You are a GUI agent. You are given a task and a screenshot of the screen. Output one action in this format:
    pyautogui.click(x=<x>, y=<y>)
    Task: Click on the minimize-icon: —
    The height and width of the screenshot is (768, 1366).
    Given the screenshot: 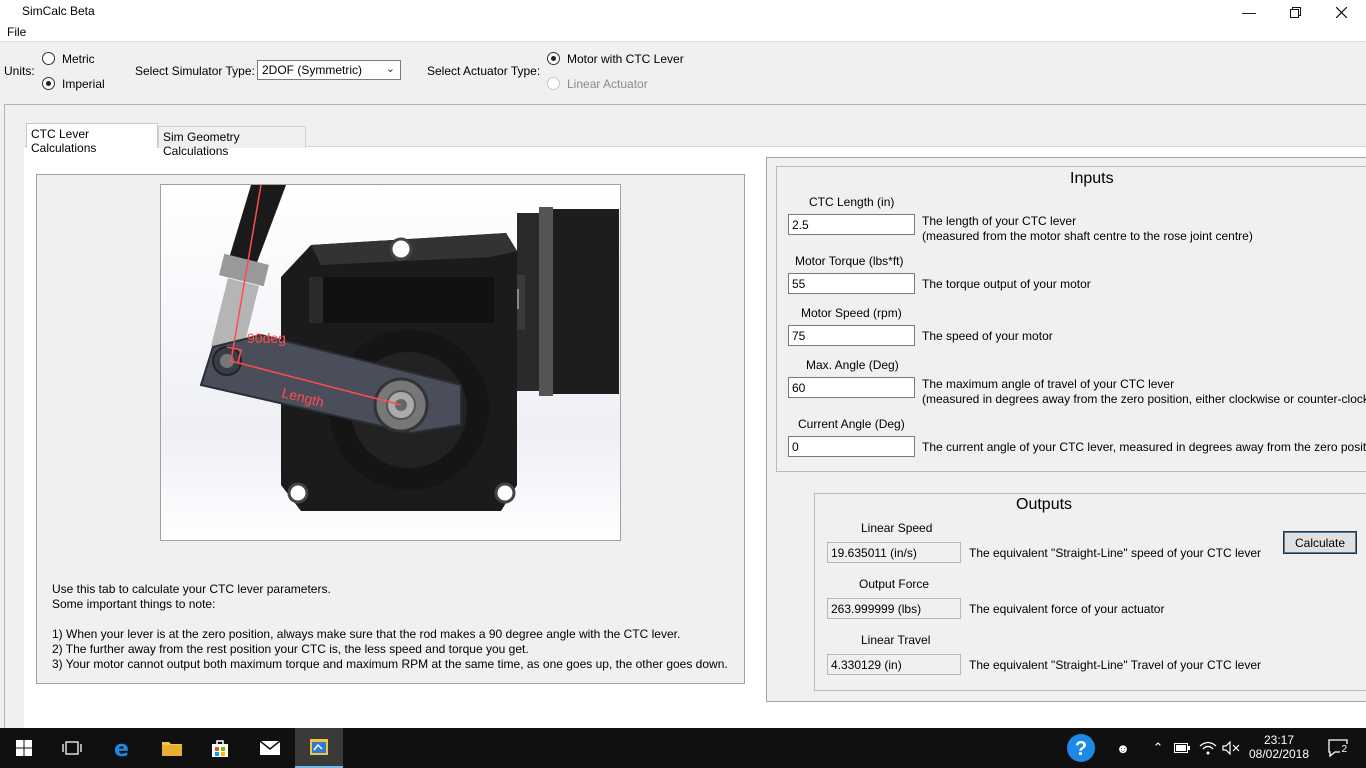 What is the action you would take?
    pyautogui.click(x=1249, y=12)
    